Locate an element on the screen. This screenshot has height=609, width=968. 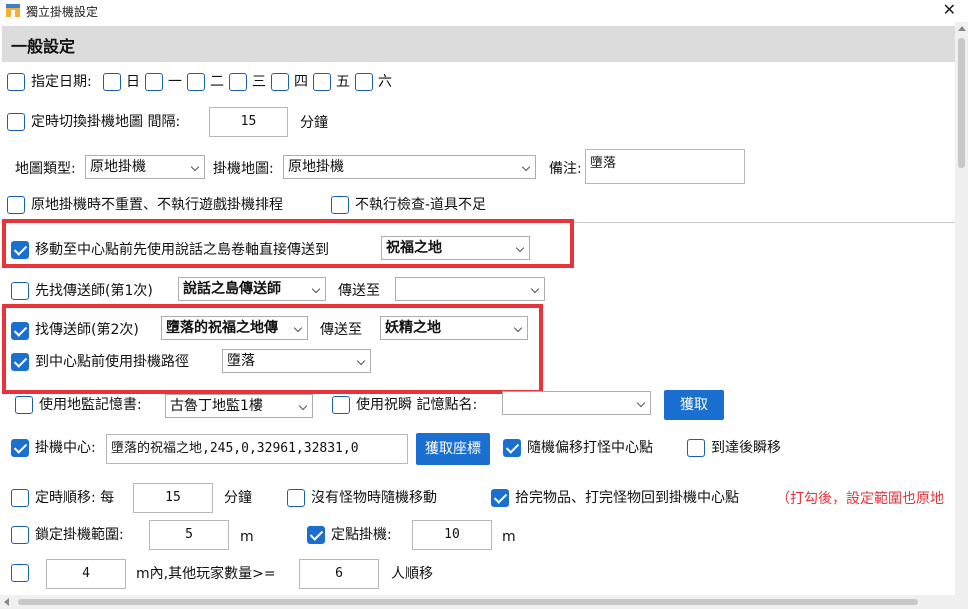
dungeon-book-value: 古魯丁地監1樓 is located at coordinates (216, 406).